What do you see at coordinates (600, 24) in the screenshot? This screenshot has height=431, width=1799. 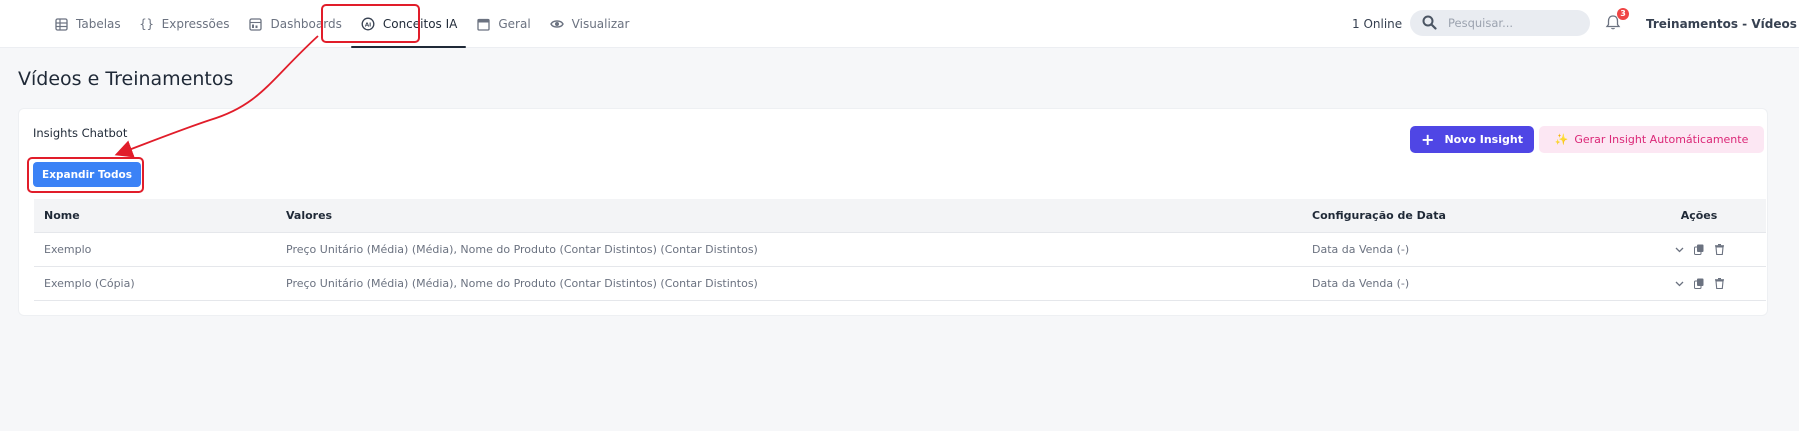 I see `nav-label: Visualizar` at bounding box center [600, 24].